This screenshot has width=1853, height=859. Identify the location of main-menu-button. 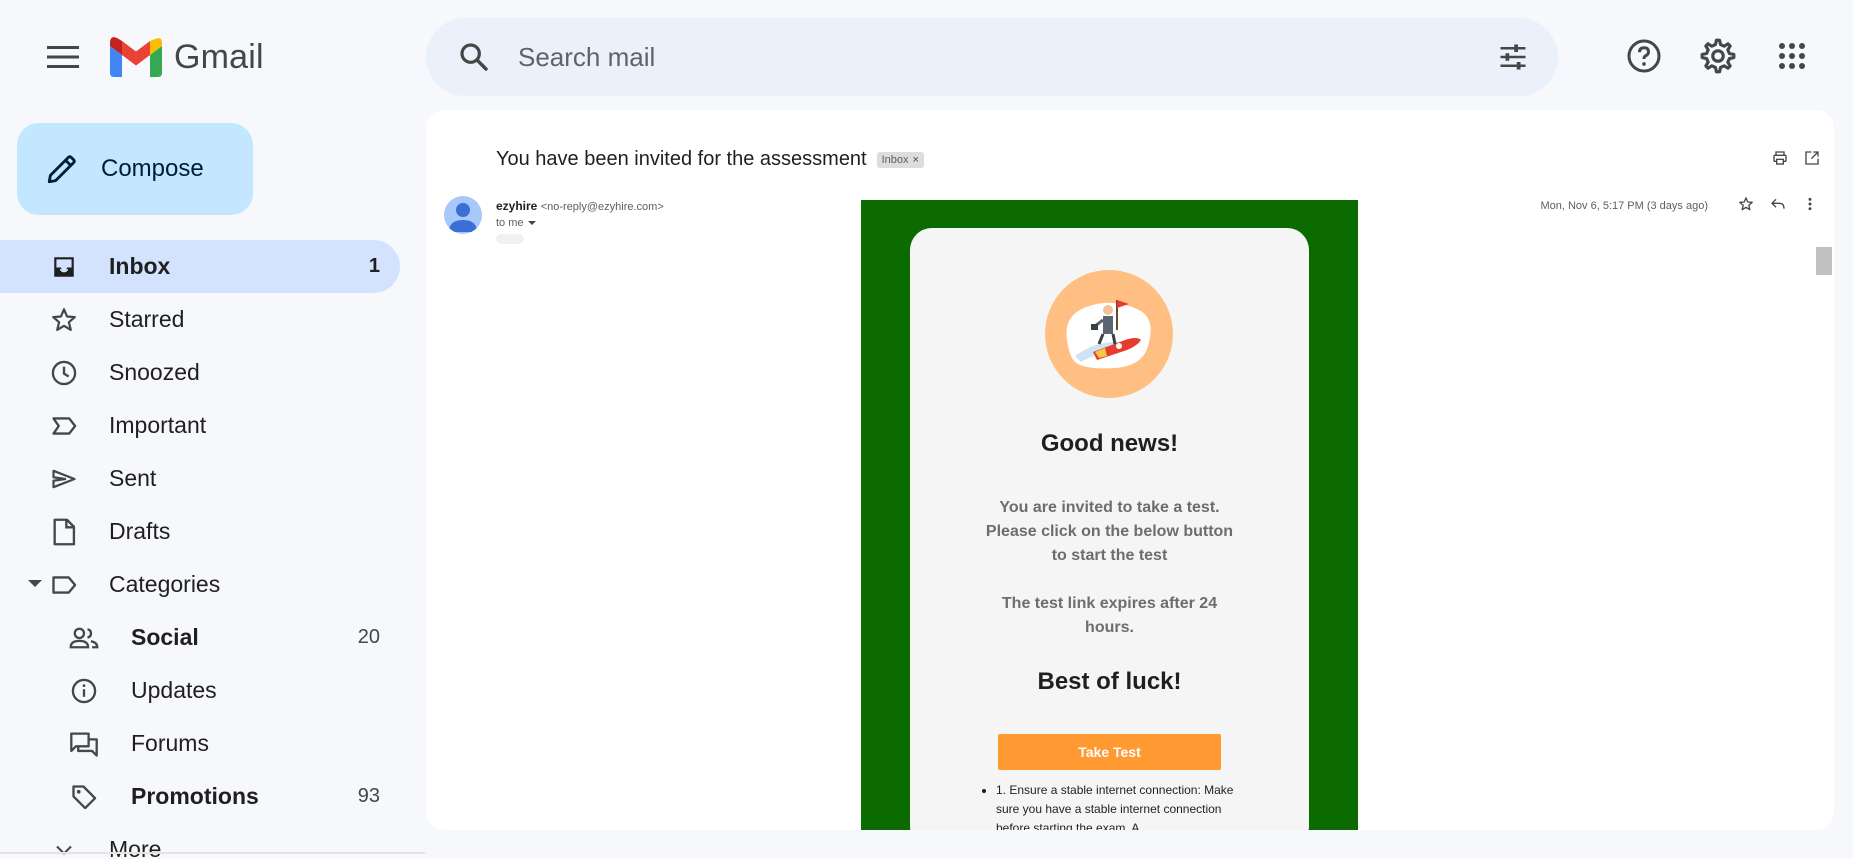
(63, 57).